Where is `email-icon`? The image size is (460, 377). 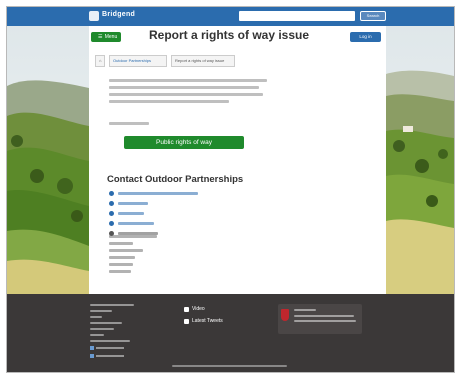 email-icon is located at coordinates (111, 193).